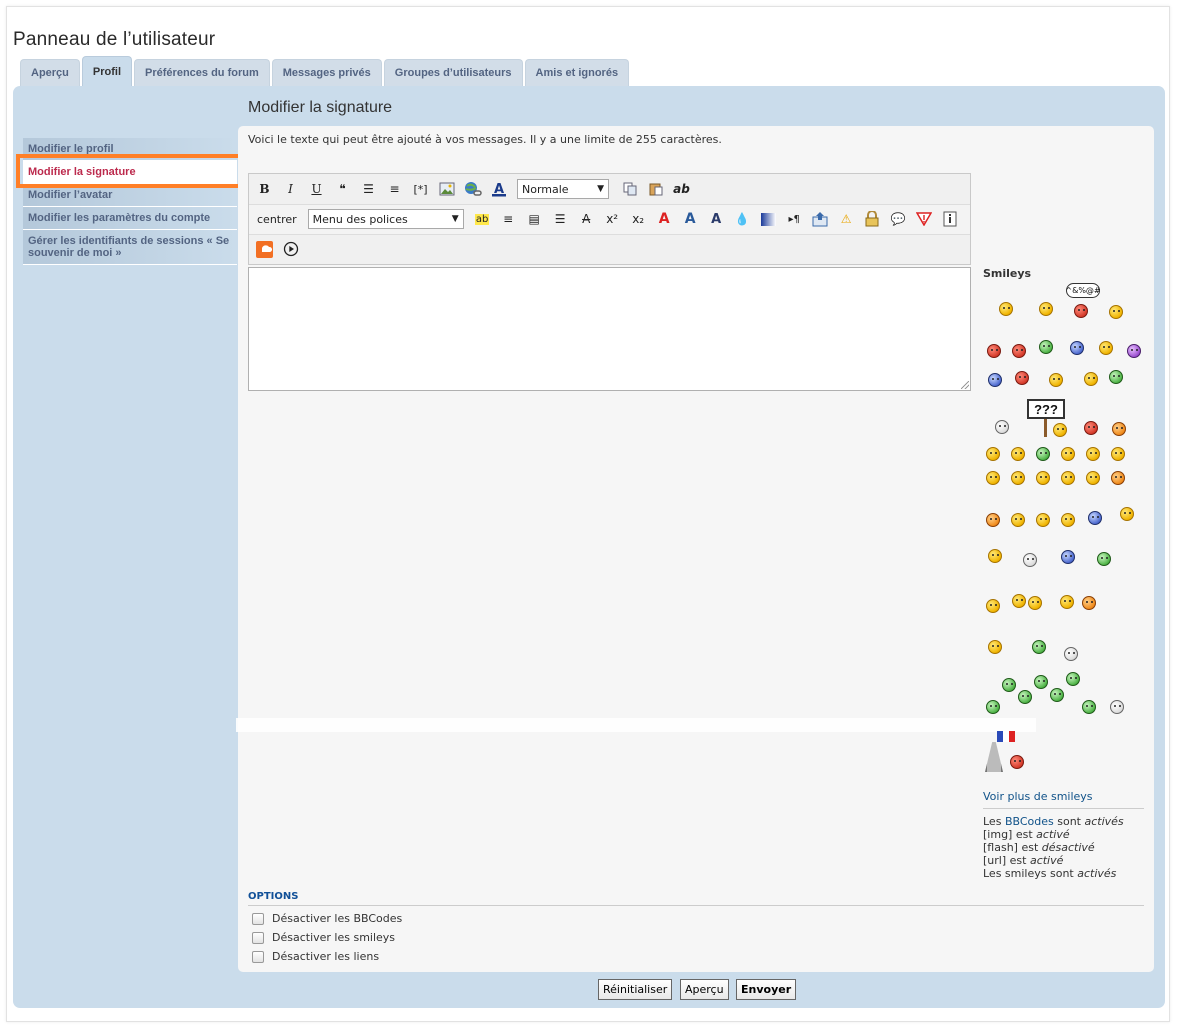 The height and width of the screenshot is (1030, 1177). I want to click on smiley-tongue-icon, so click(1117, 707).